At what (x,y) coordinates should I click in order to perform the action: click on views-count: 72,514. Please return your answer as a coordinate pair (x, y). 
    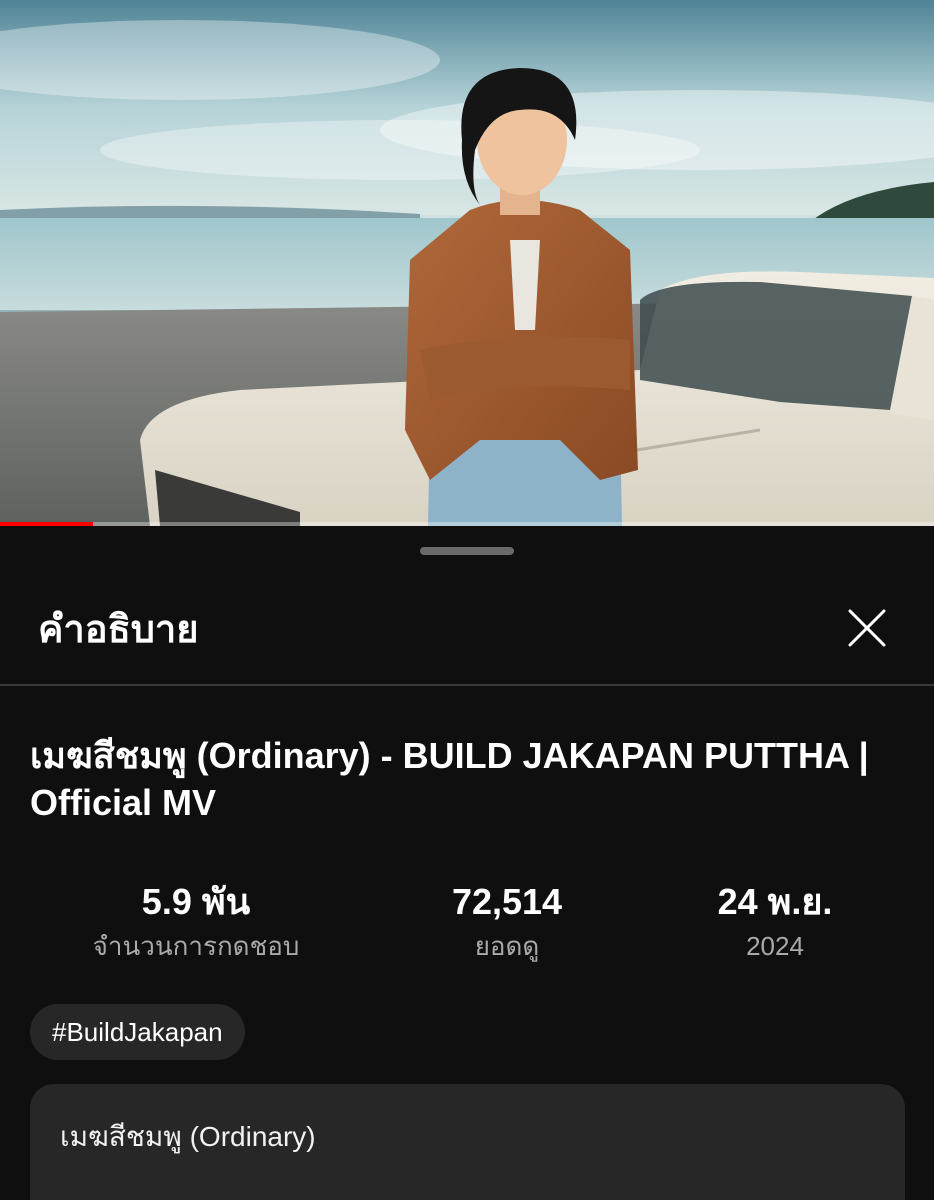
    Looking at the image, I should click on (507, 901).